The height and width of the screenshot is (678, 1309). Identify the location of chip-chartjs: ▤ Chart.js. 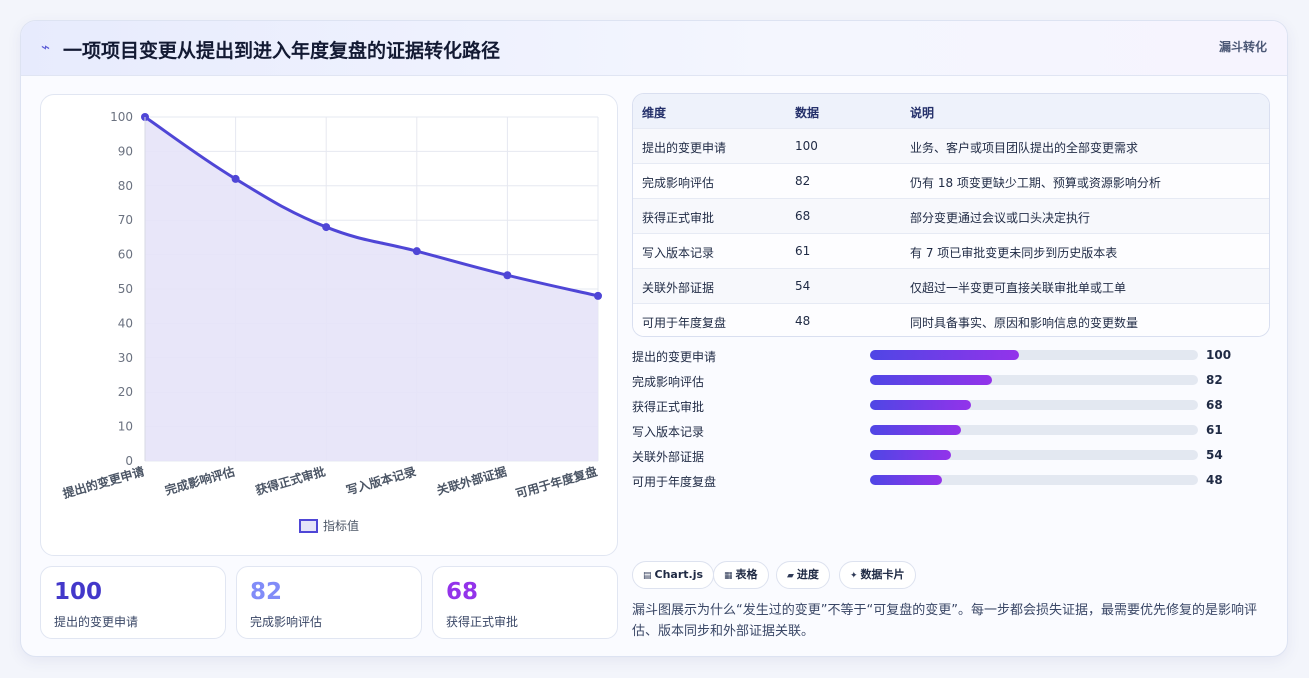
(673, 575).